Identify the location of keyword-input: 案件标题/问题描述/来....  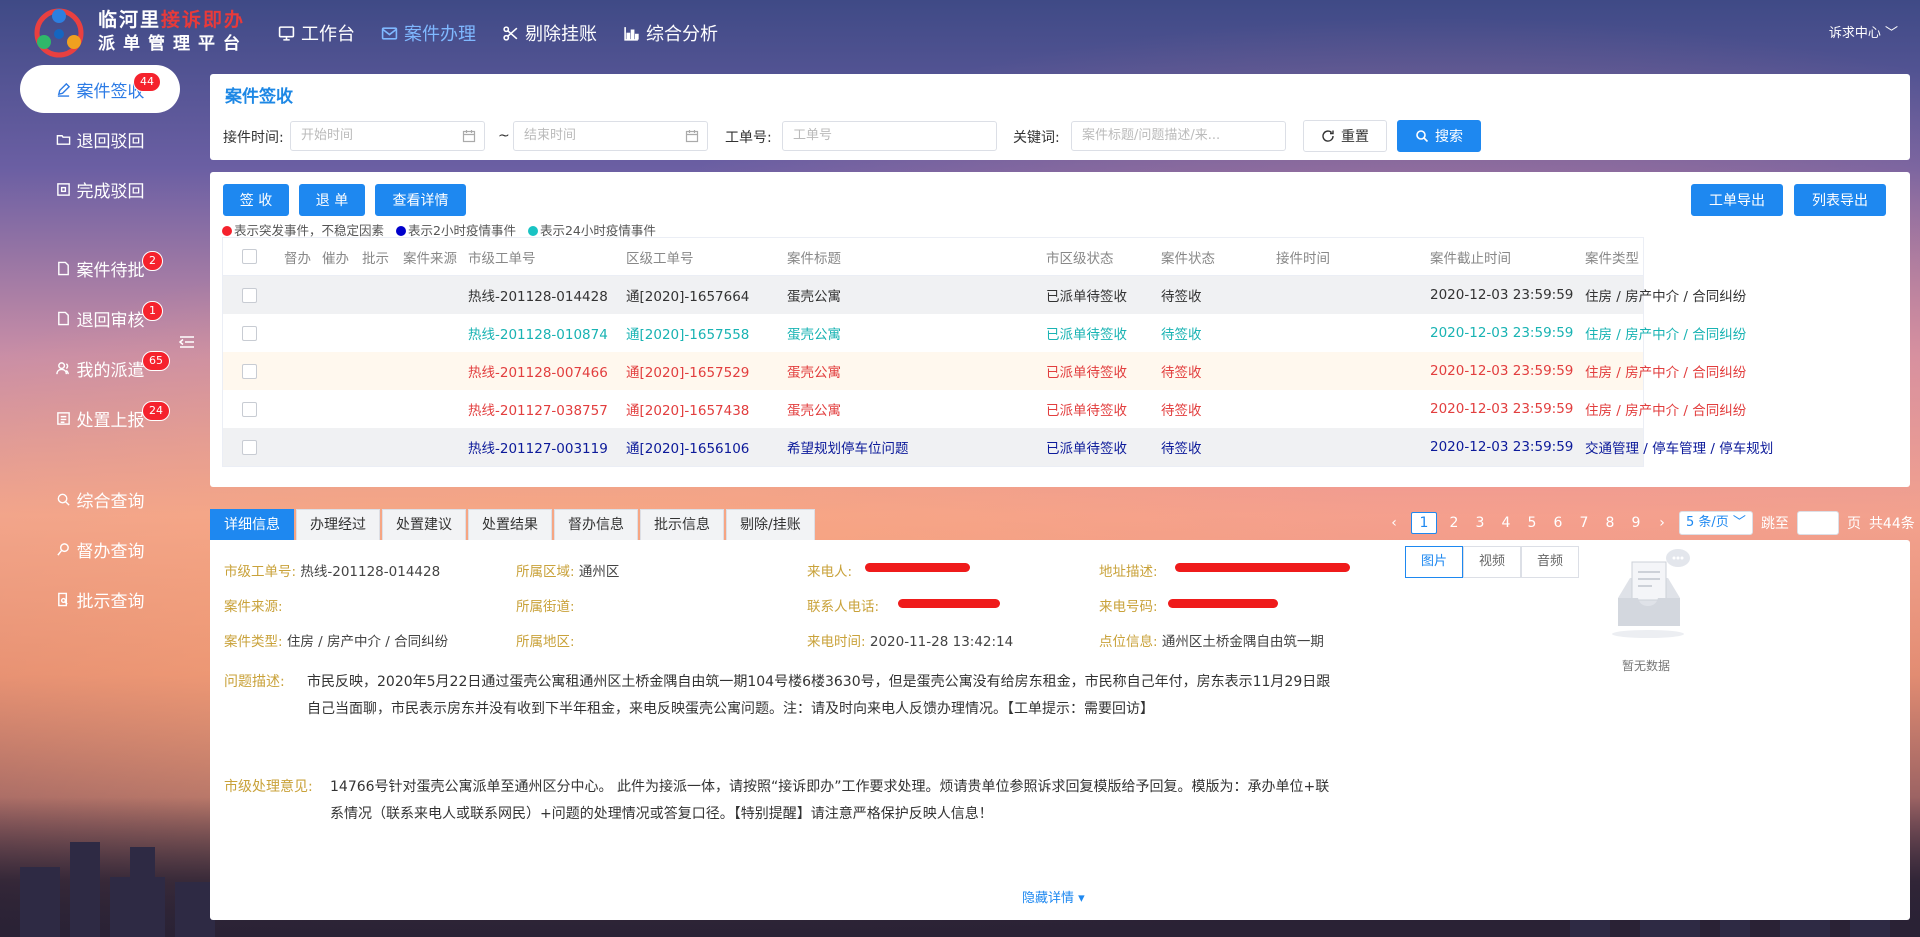
(1178, 136).